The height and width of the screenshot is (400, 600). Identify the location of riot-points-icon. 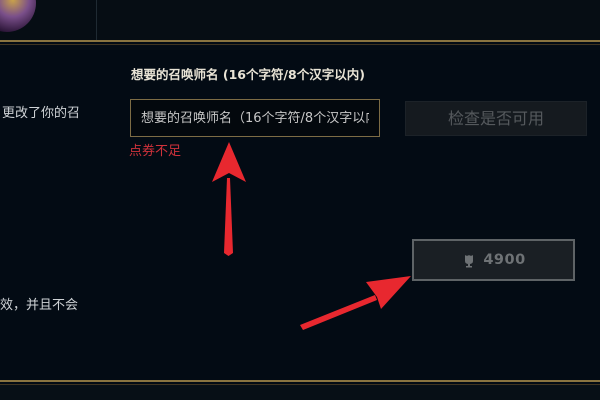
(469, 261).